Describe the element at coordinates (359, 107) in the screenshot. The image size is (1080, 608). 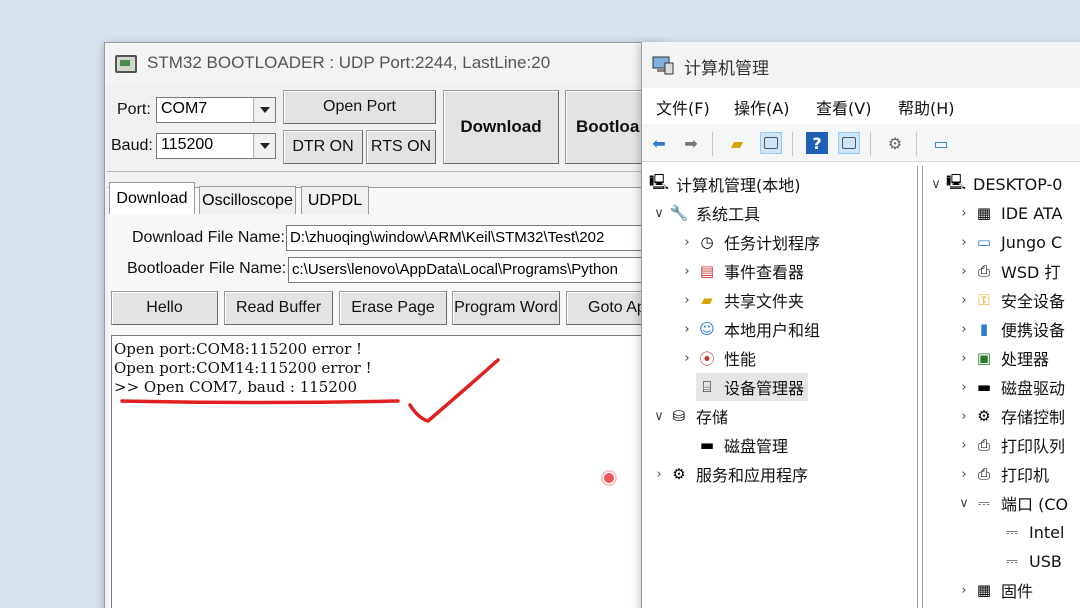
I see `open-port-button: Open Port` at that location.